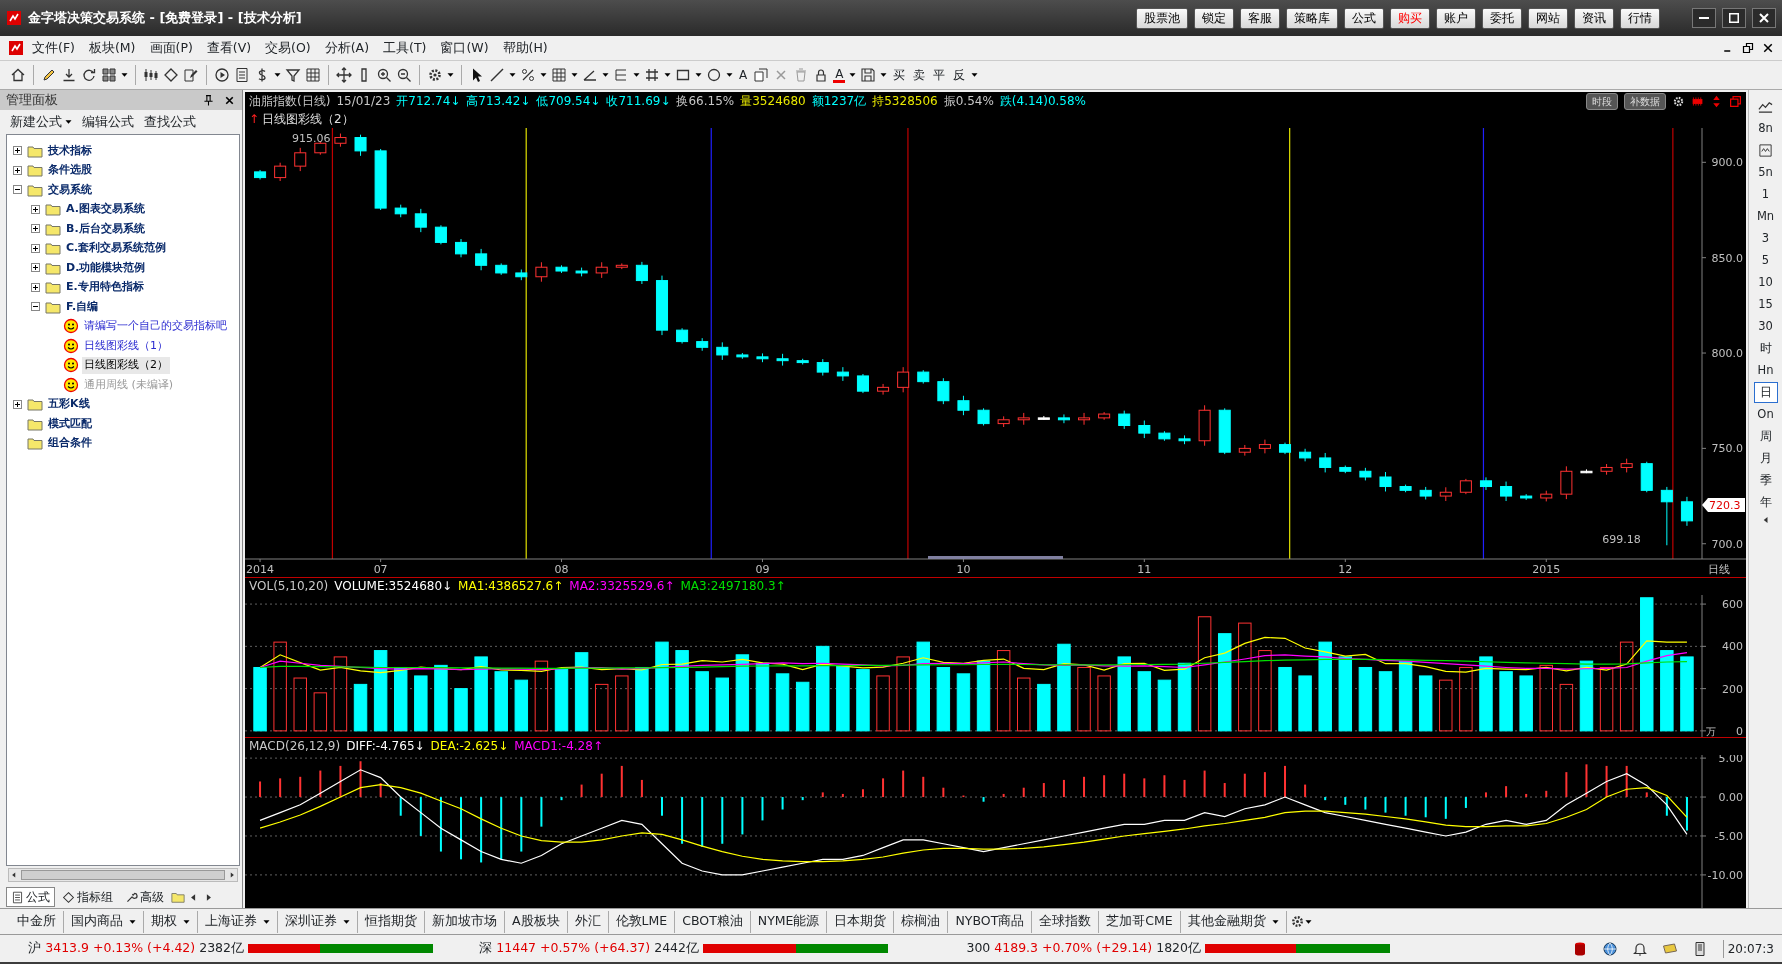 The image size is (1782, 964). Describe the element at coordinates (70, 423) in the screenshot. I see `tree-item: 模式匹配` at that location.